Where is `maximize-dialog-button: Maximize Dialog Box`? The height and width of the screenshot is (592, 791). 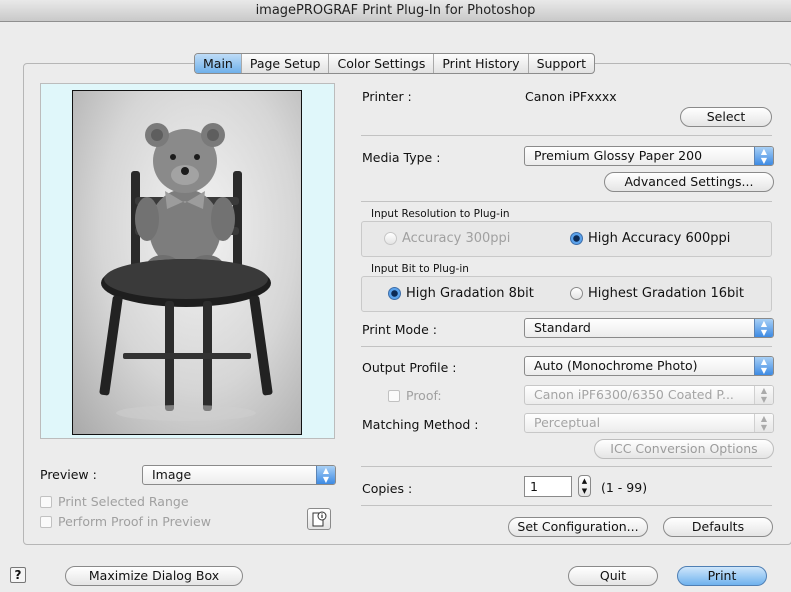 maximize-dialog-button: Maximize Dialog Box is located at coordinates (154, 576).